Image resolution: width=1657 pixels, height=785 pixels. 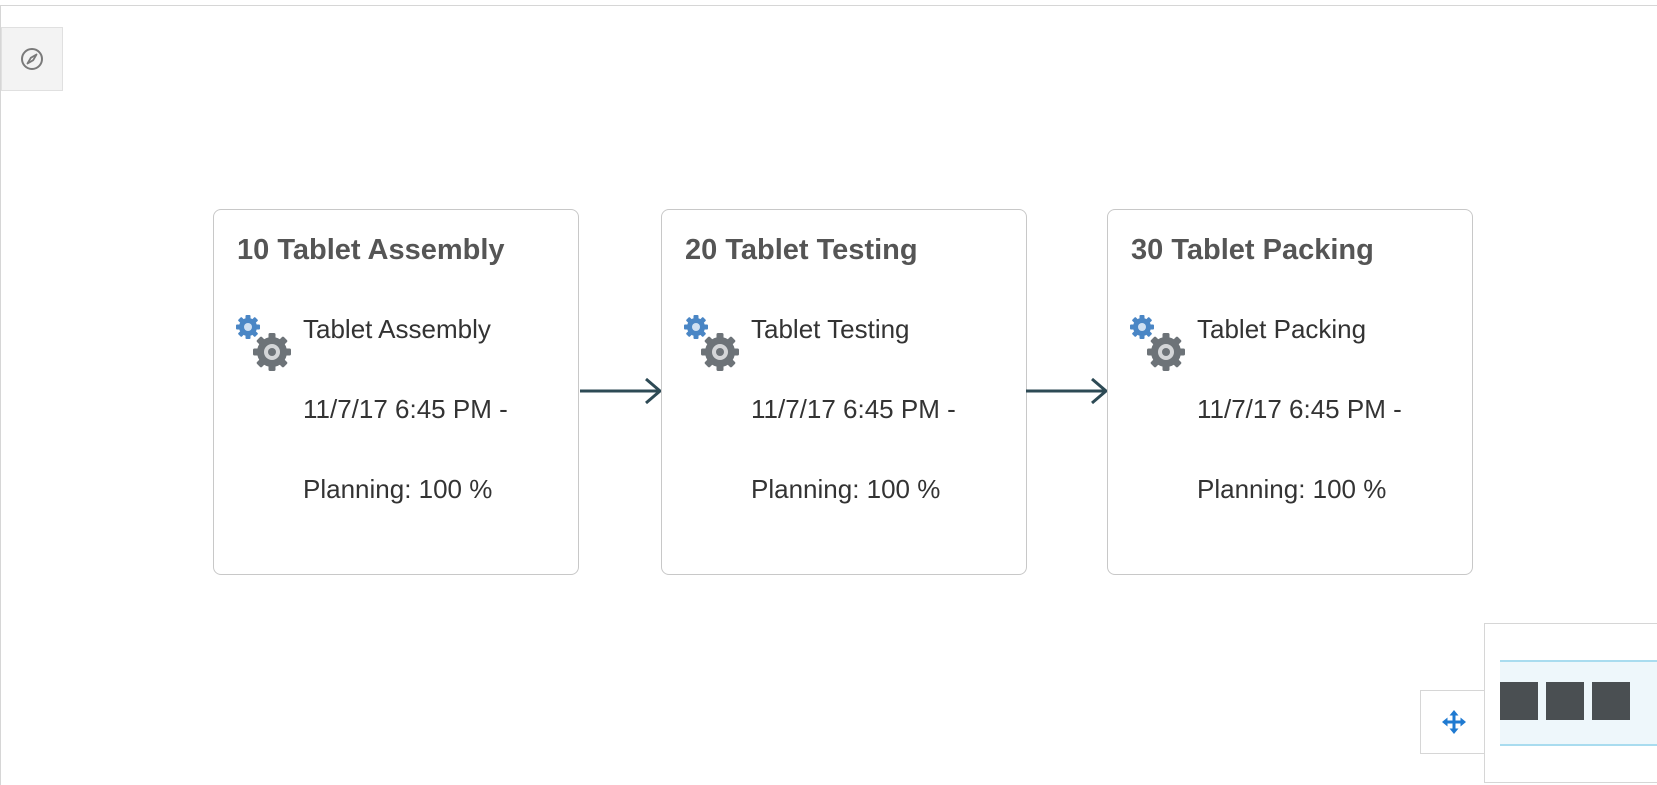 I want to click on node-title: 20 Tablet Testing, so click(x=801, y=250).